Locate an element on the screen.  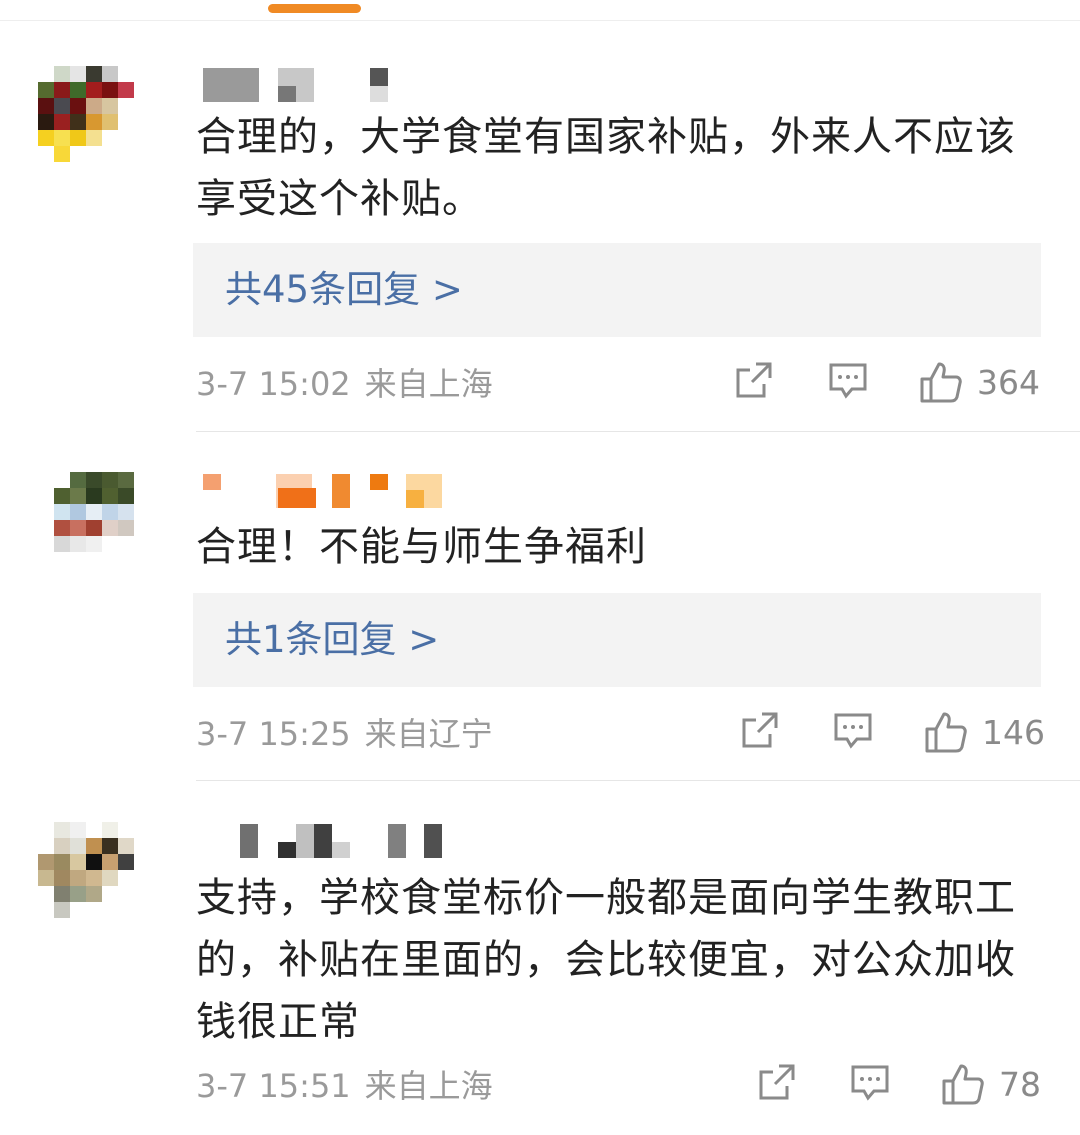
reply-box: 共1条回复 > is located at coordinates (617, 640).